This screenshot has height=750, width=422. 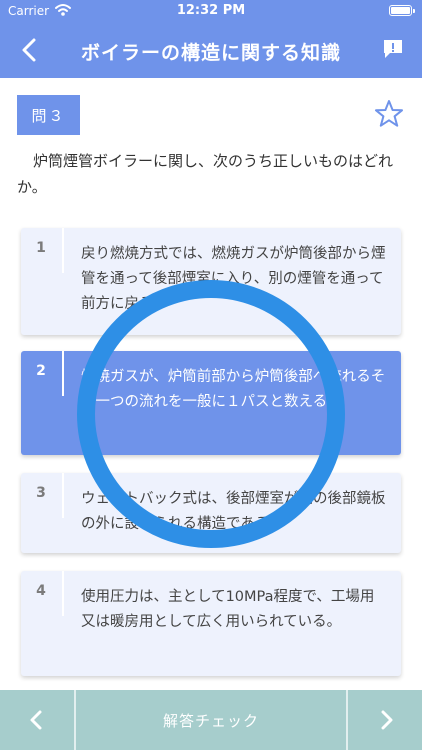 What do you see at coordinates (389, 114) in the screenshot?
I see `star-bookmark-icon` at bounding box center [389, 114].